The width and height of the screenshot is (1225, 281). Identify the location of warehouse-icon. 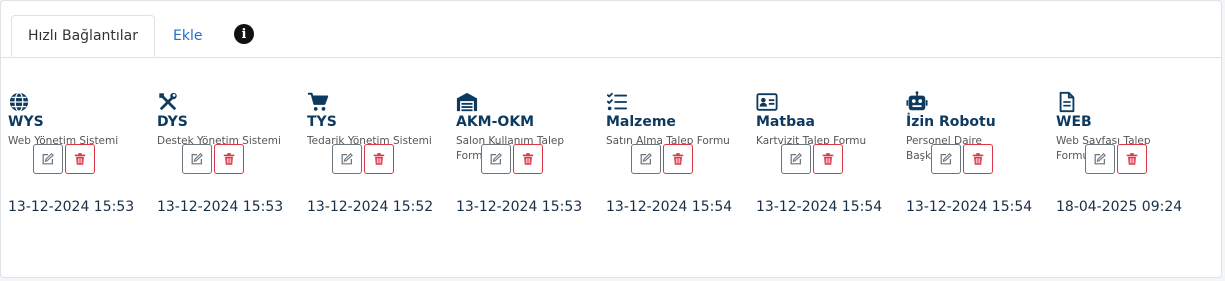
(467, 102).